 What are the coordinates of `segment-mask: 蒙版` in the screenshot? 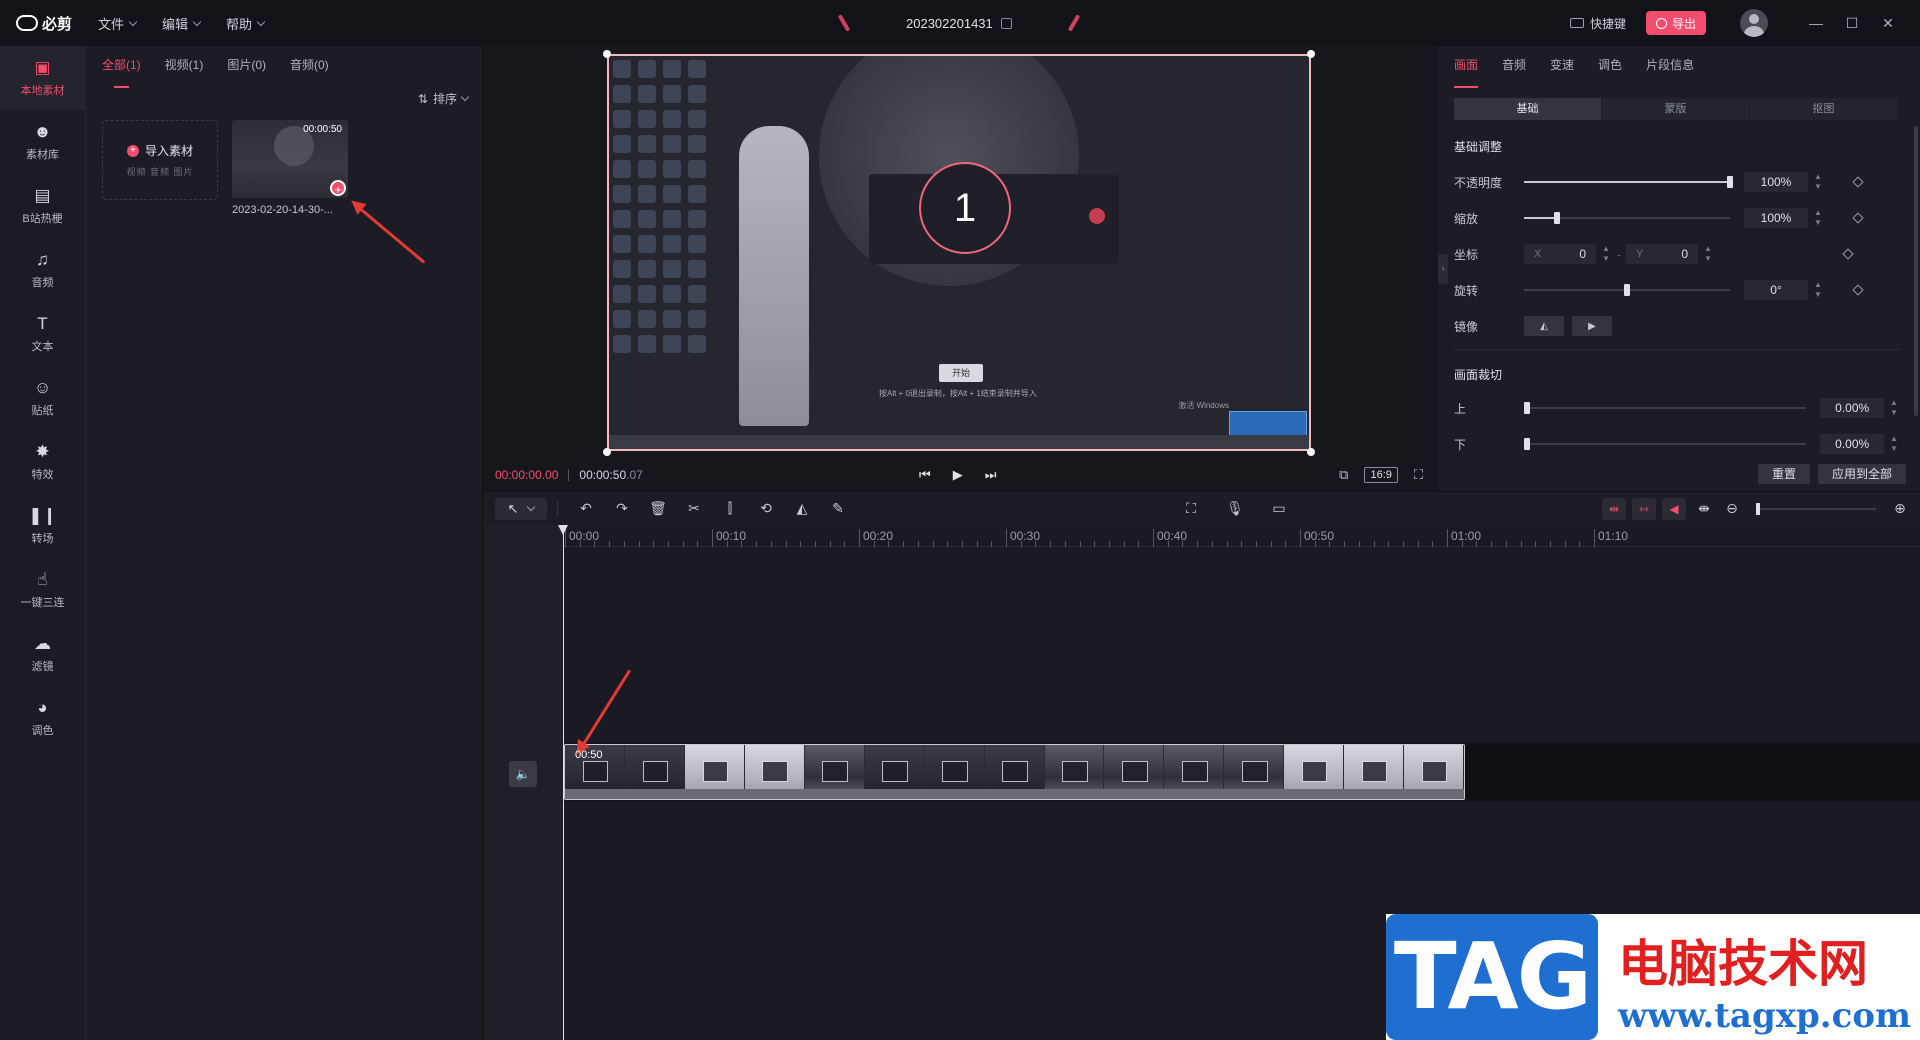 It's located at (1676, 109).